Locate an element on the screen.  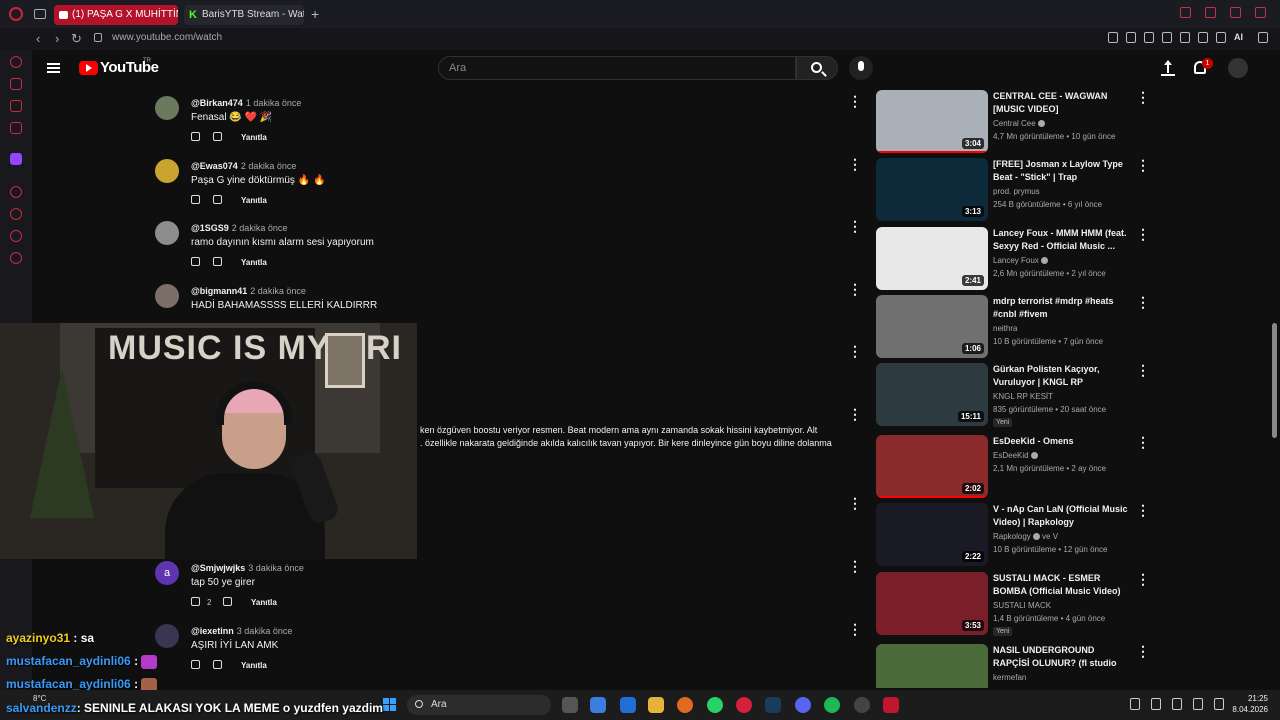
comment-author: @Smjwjwjks 3 dakika önce is located at coordinates (247, 568).